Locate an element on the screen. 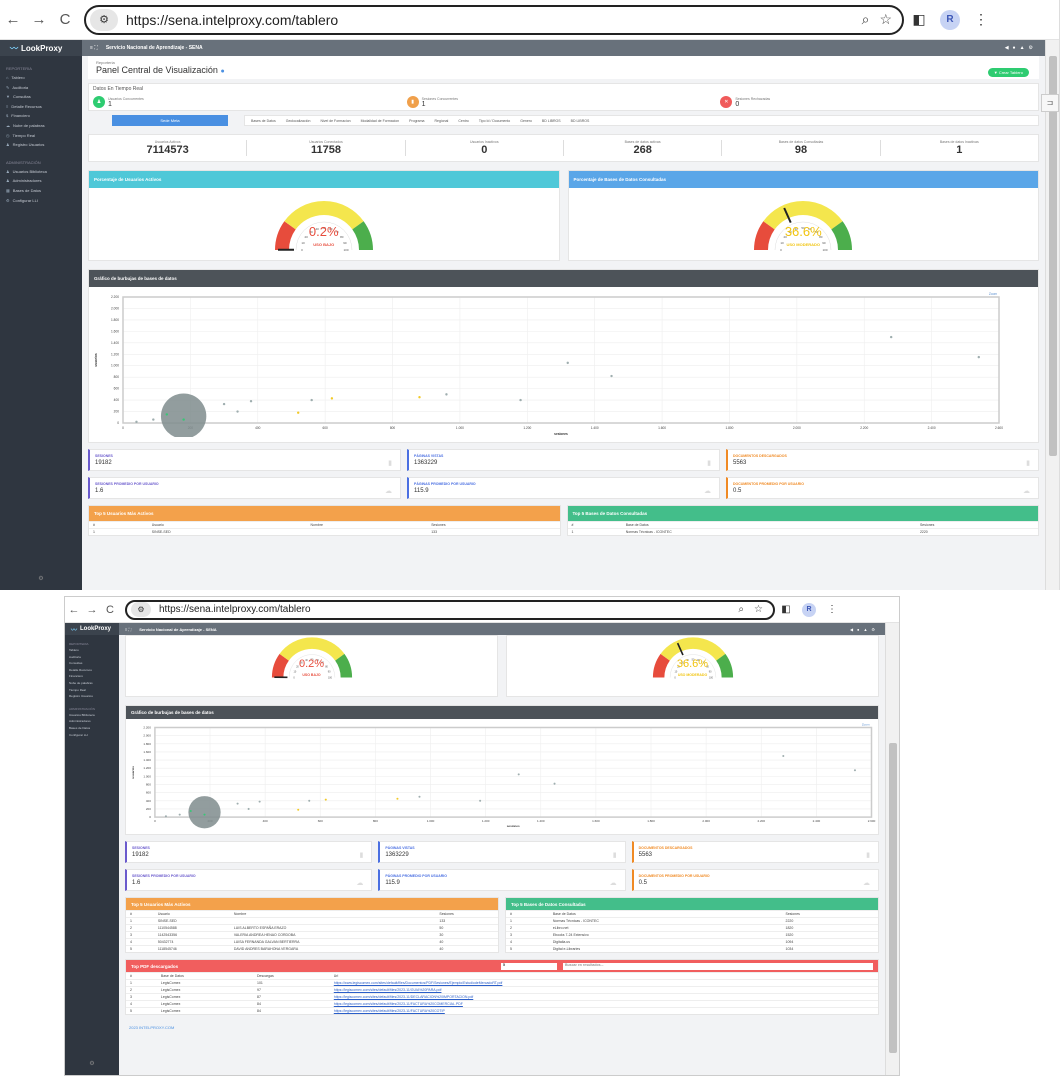 This screenshot has height=1076, width=1060. tab-modalidad-formacion: Modalidad de Formacion is located at coordinates (380, 121).